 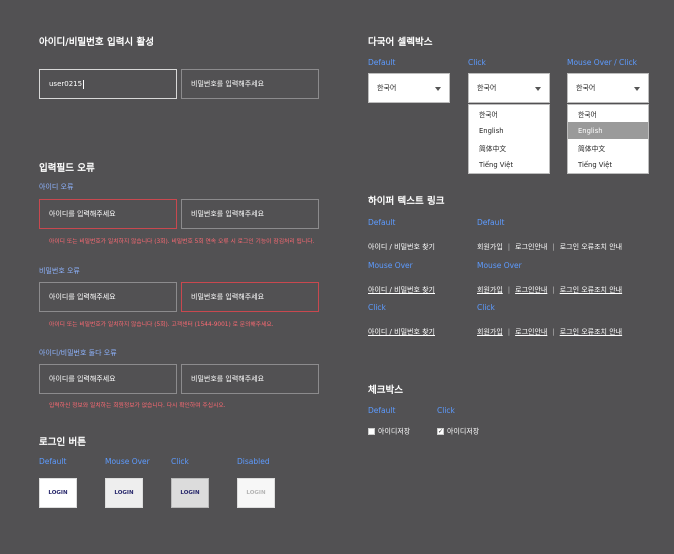 What do you see at coordinates (59, 271) in the screenshot?
I see `pw-error-label: 비밀번호 오류` at bounding box center [59, 271].